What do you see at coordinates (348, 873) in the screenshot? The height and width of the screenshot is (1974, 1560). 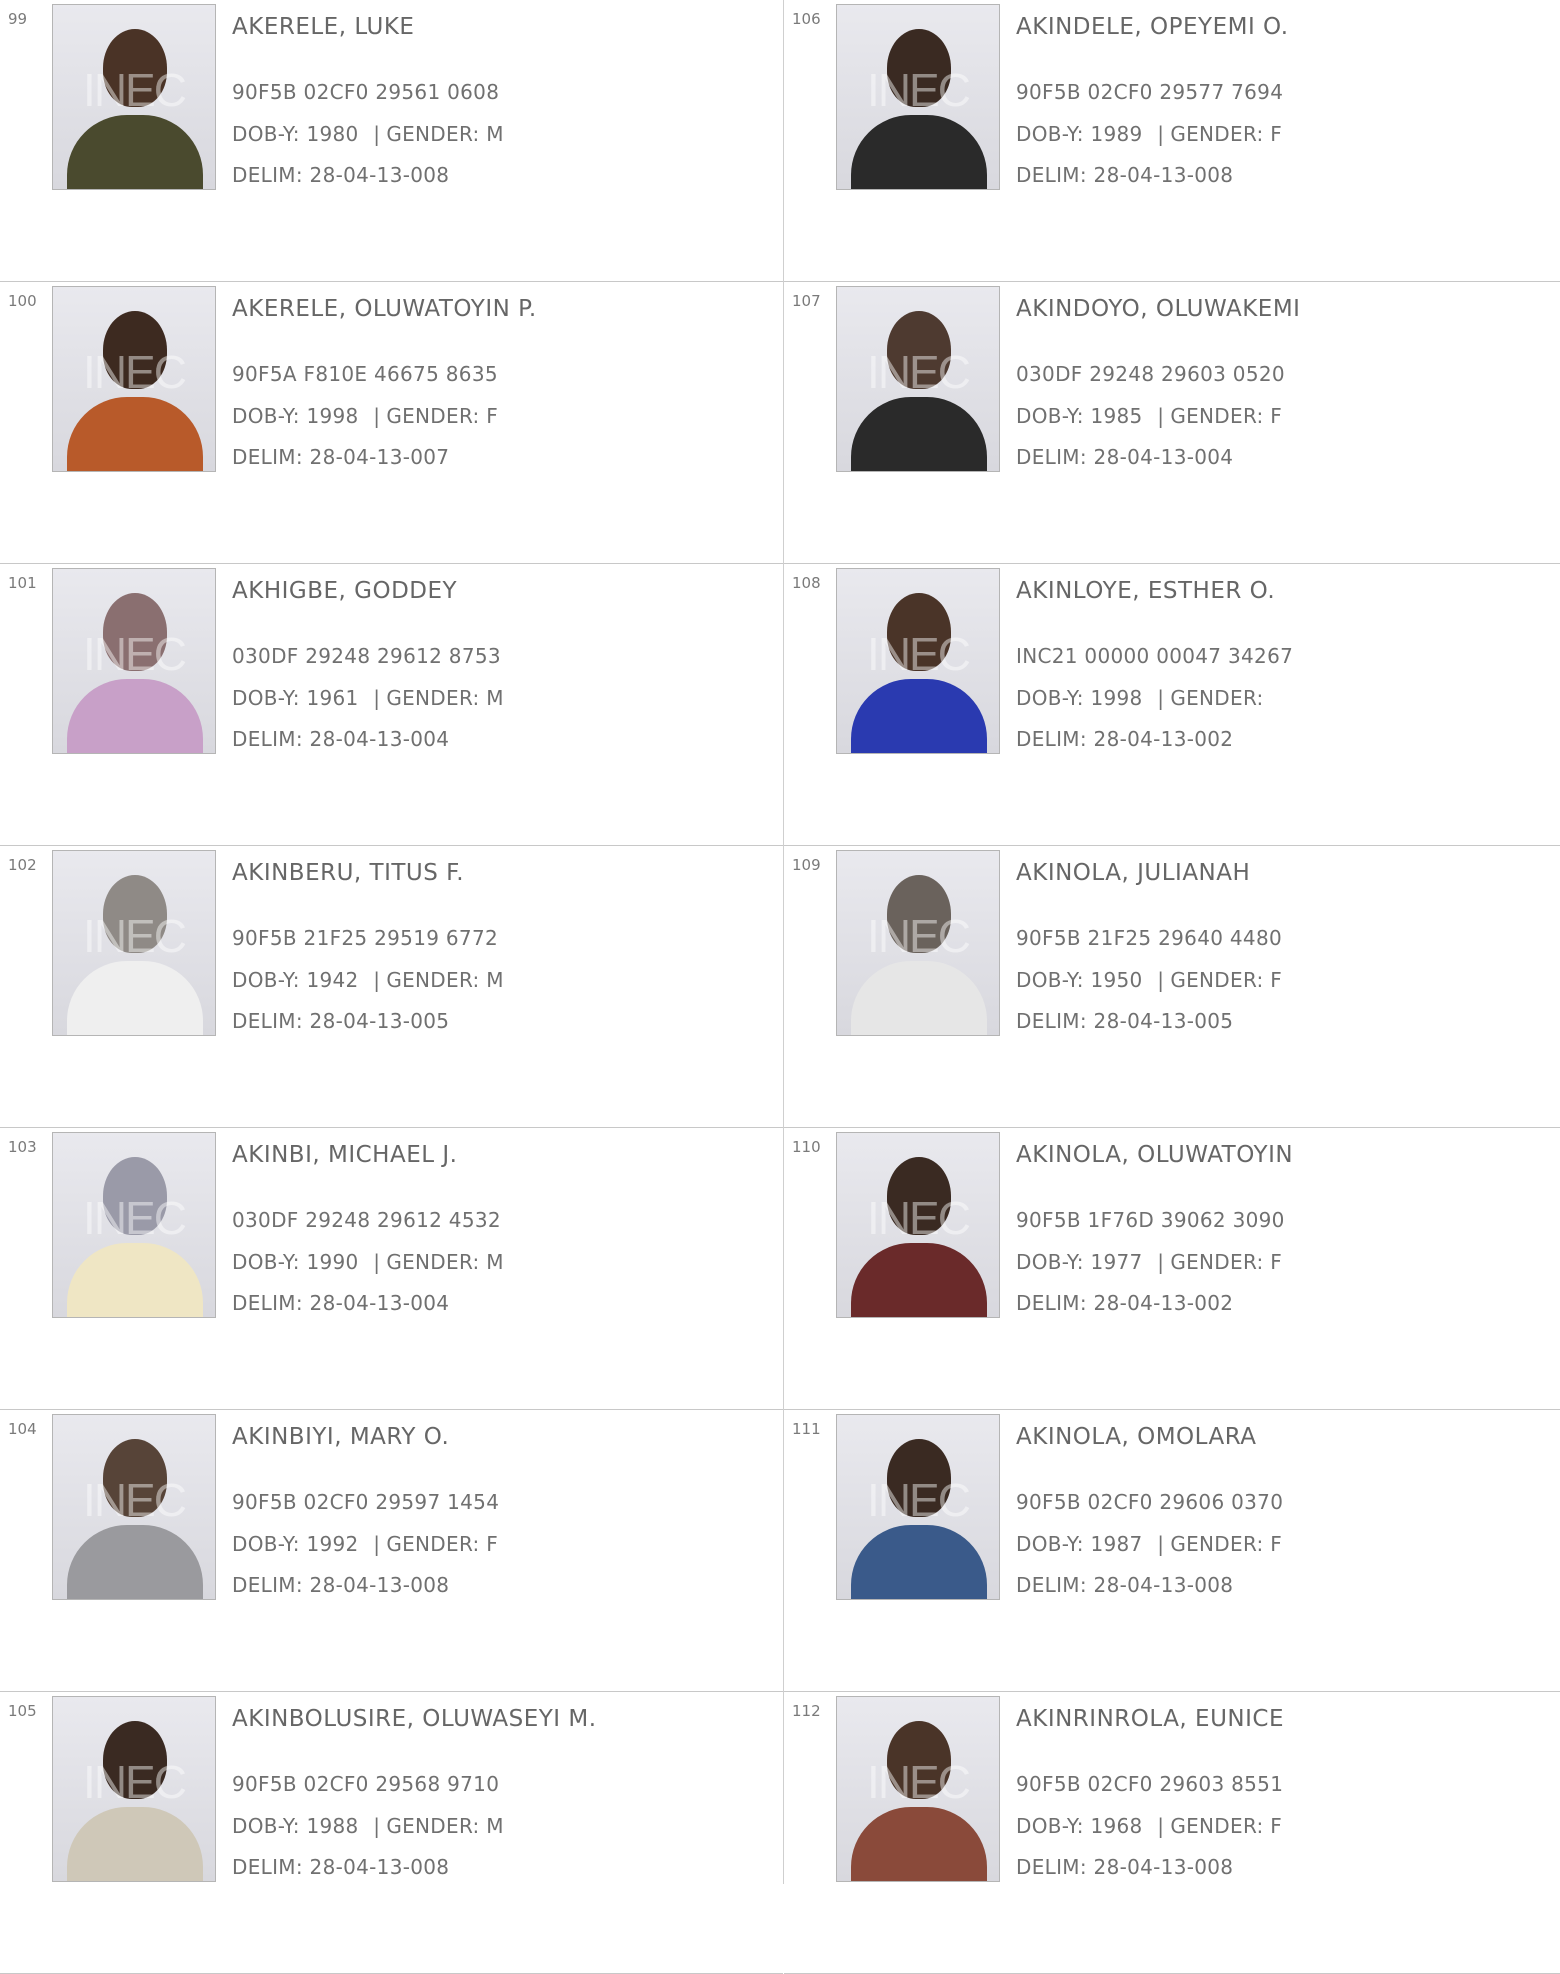 I see `voter-name: AKINBERU, TITUS F.` at bounding box center [348, 873].